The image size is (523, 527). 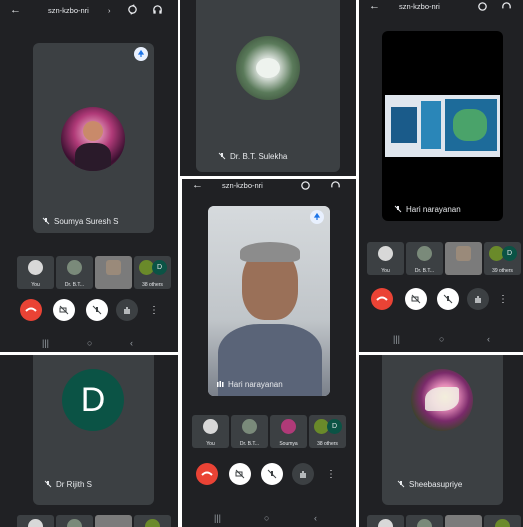 What do you see at coordinates (109, 10) in the screenshot?
I see `chevron-right-icon: ›` at bounding box center [109, 10].